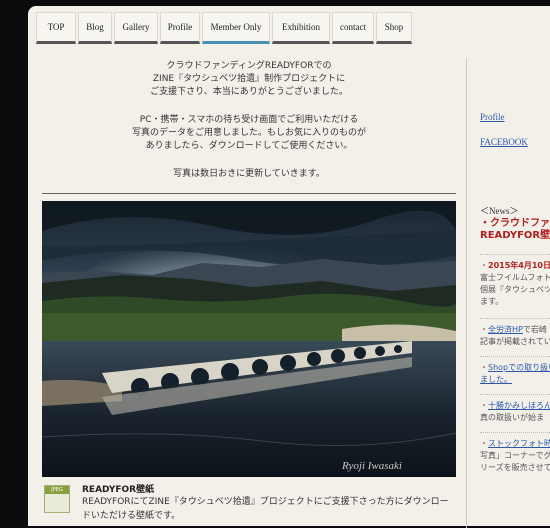 This screenshot has width=550, height=528. I want to click on content-divider, so click(249, 193).